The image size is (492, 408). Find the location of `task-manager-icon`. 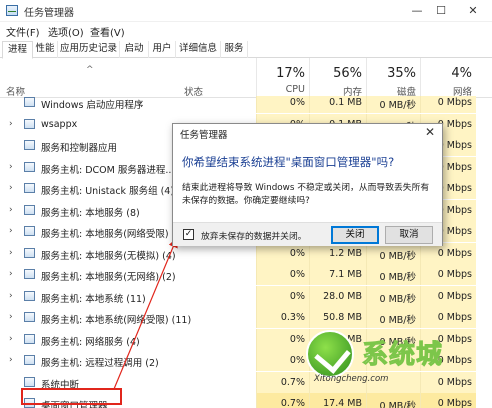

task-manager-icon is located at coordinates (12, 10).